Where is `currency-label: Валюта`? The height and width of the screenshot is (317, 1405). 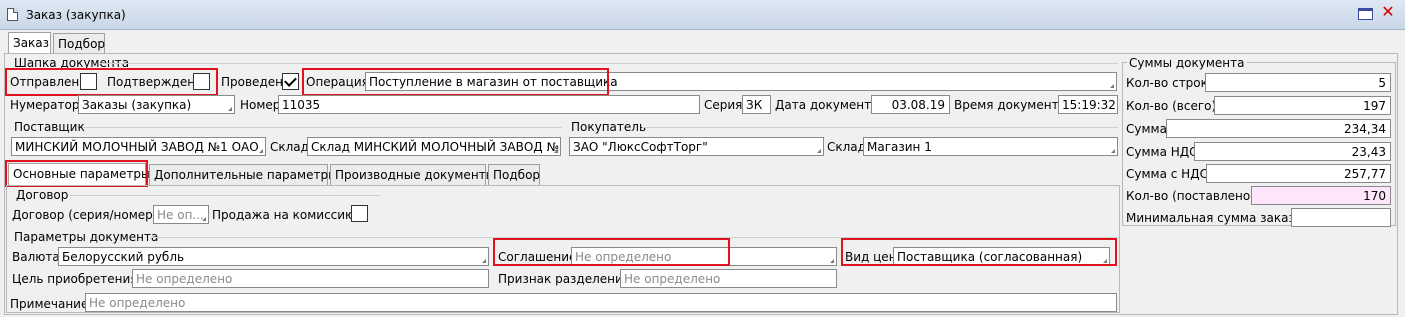 currency-label: Валюта is located at coordinates (36, 257).